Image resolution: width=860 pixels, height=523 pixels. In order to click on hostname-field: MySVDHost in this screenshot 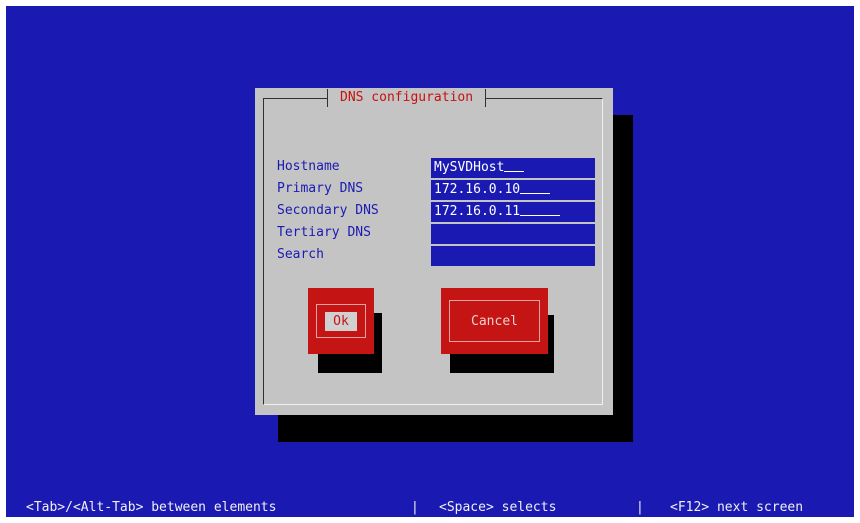, I will do `click(513, 168)`.